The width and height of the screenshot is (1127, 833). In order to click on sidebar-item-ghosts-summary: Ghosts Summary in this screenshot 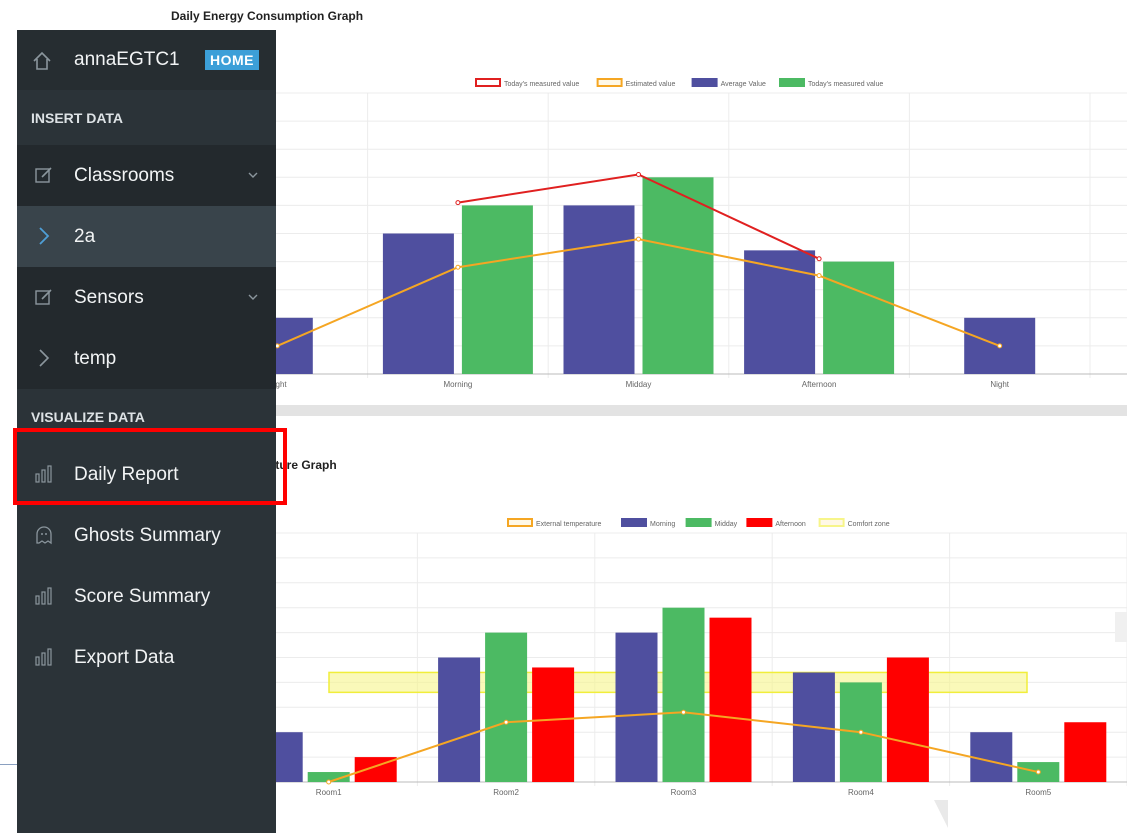, I will do `click(146, 535)`.